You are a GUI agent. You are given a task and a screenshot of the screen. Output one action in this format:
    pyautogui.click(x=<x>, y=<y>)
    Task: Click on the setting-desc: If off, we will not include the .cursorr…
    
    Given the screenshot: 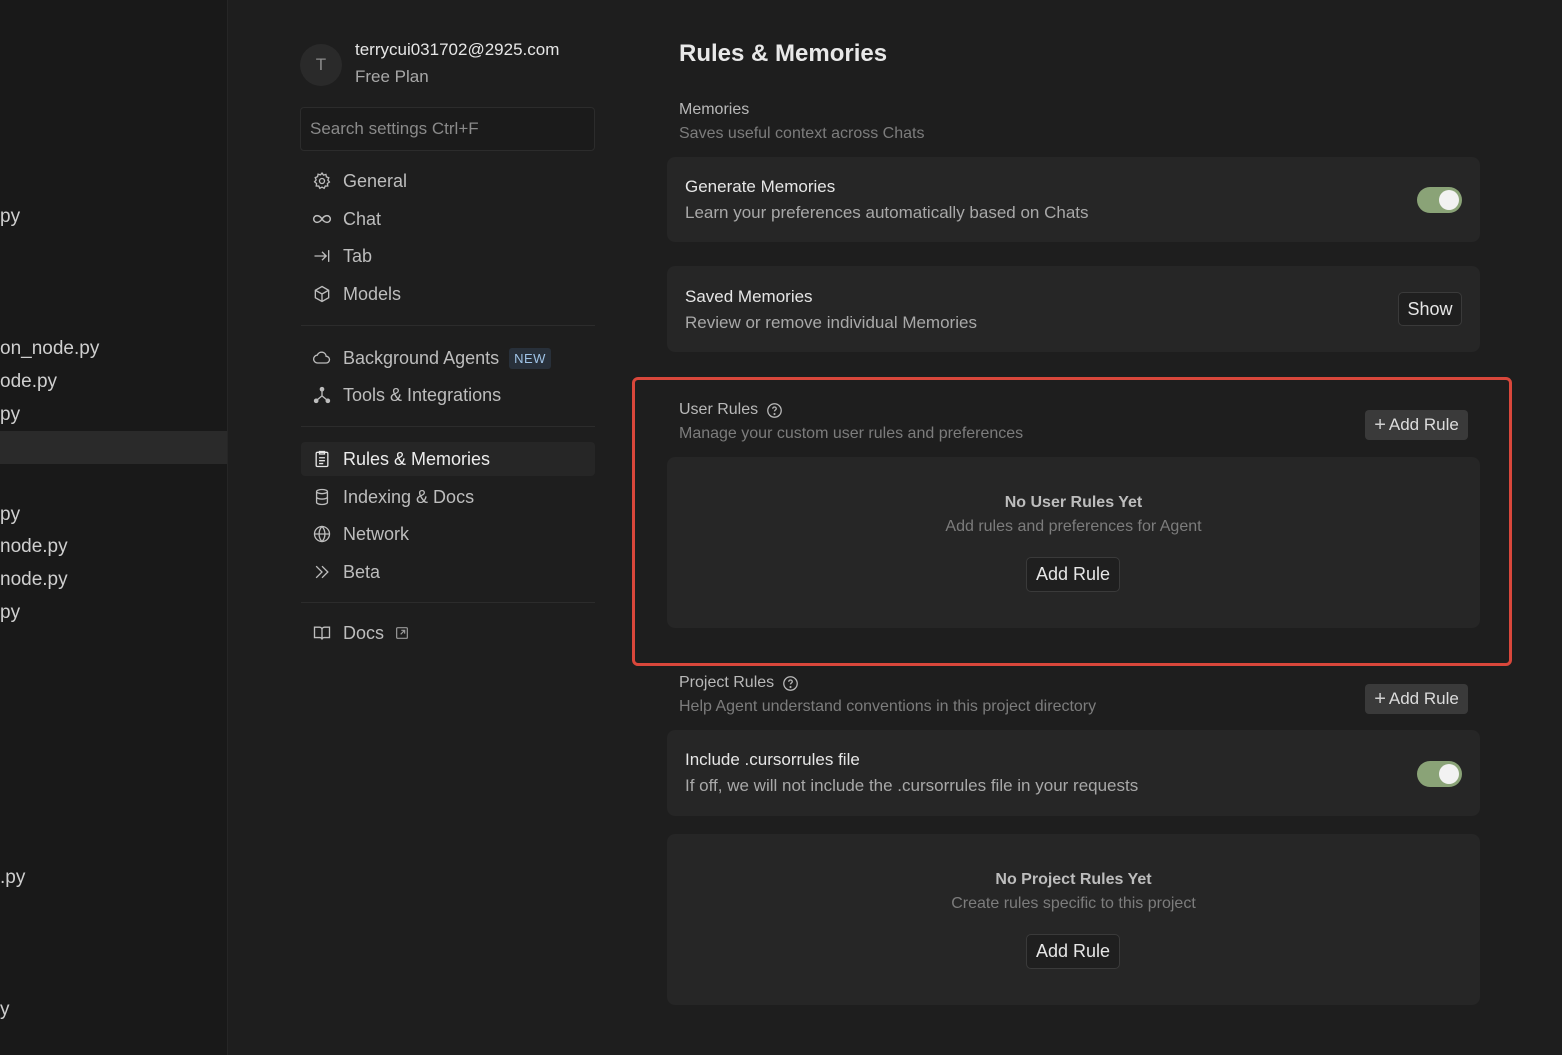 What is the action you would take?
    pyautogui.click(x=912, y=785)
    